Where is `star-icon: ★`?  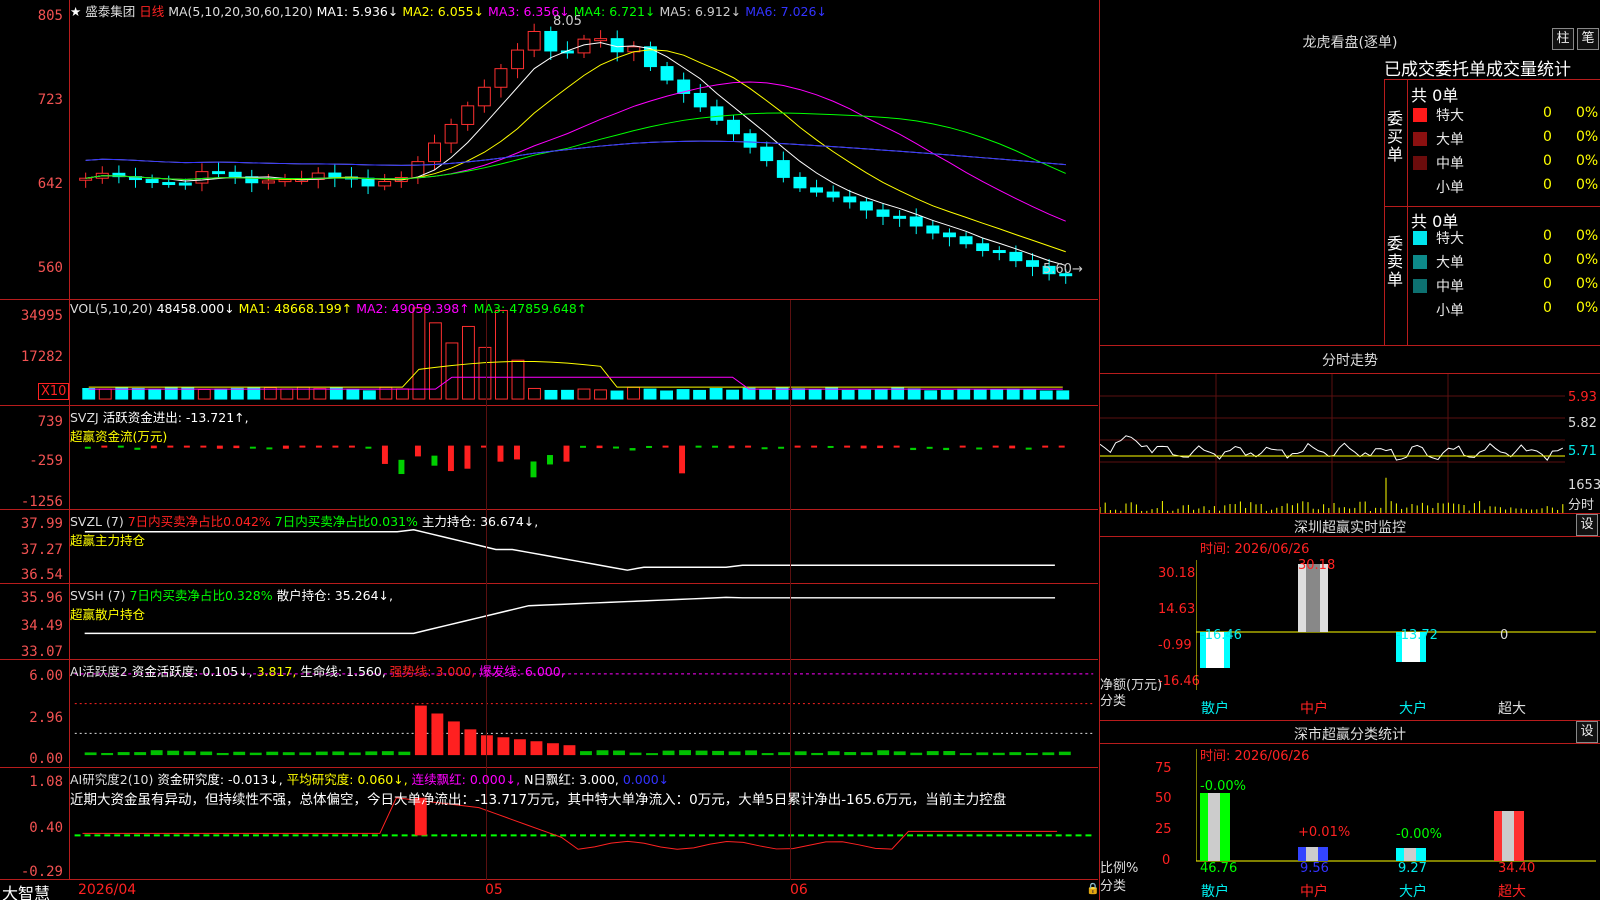
star-icon: ★ is located at coordinates (75, 11).